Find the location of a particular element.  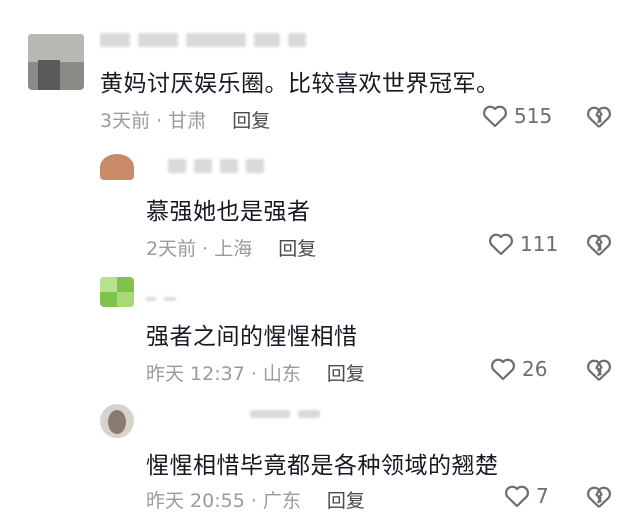

comment-time-location: 3天前 · 甘肃 is located at coordinates (153, 121).